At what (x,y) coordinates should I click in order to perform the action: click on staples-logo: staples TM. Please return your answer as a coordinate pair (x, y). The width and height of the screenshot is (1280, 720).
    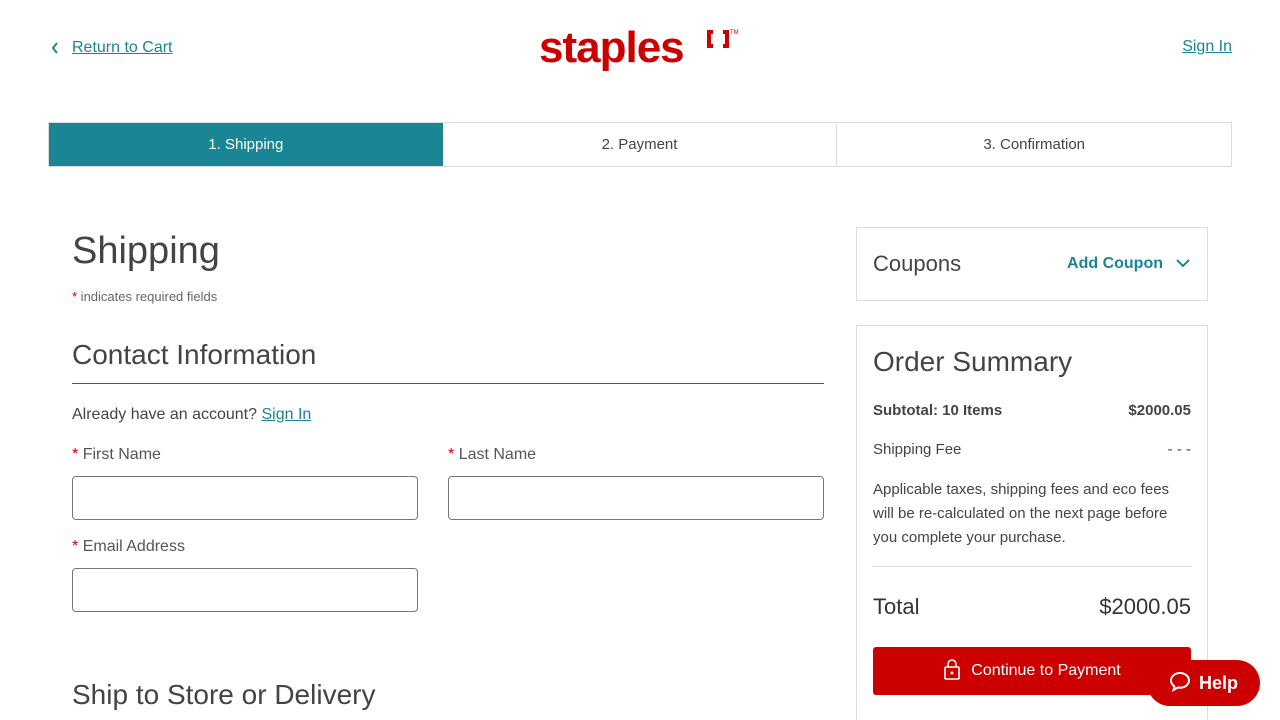
    Looking at the image, I should click on (640, 47).